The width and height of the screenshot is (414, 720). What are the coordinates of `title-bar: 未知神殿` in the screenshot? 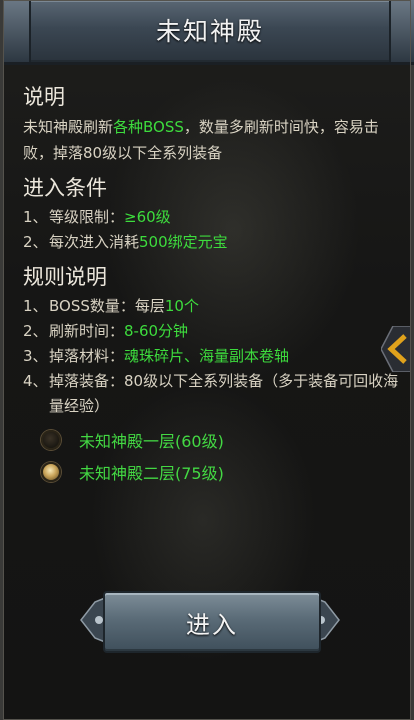 It's located at (208, 32).